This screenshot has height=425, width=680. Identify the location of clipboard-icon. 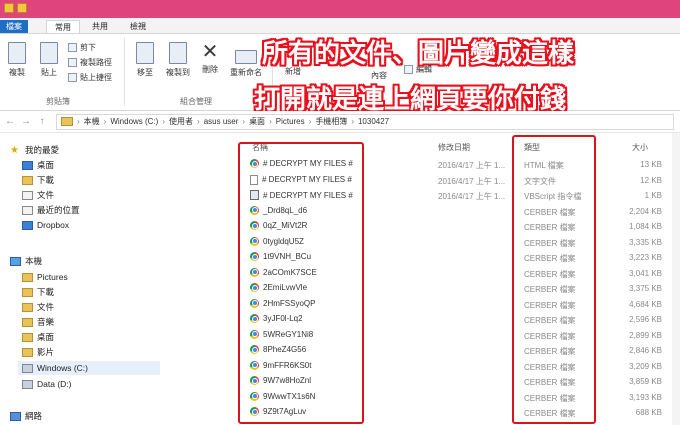
(49, 53).